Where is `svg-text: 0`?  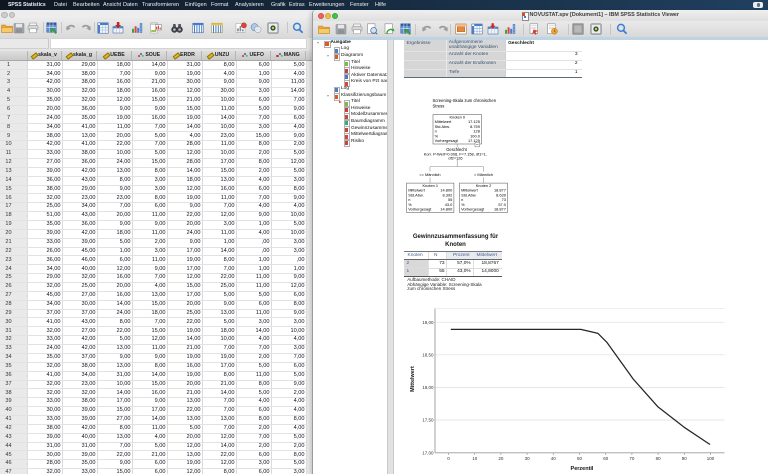 svg-text: 0 is located at coordinates (448, 458).